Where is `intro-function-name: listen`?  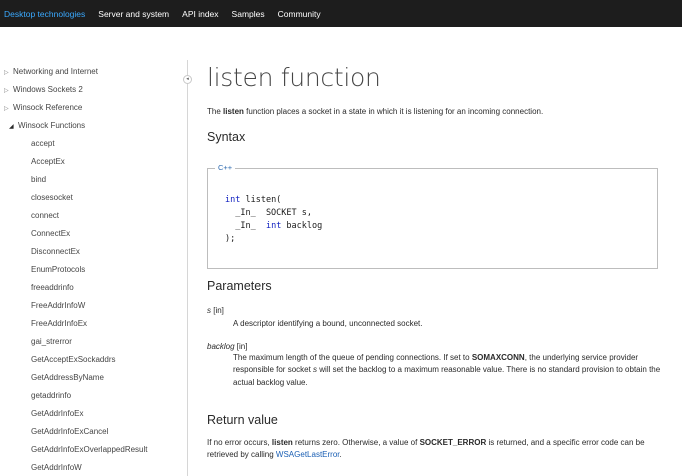
intro-function-name: listen is located at coordinates (233, 111).